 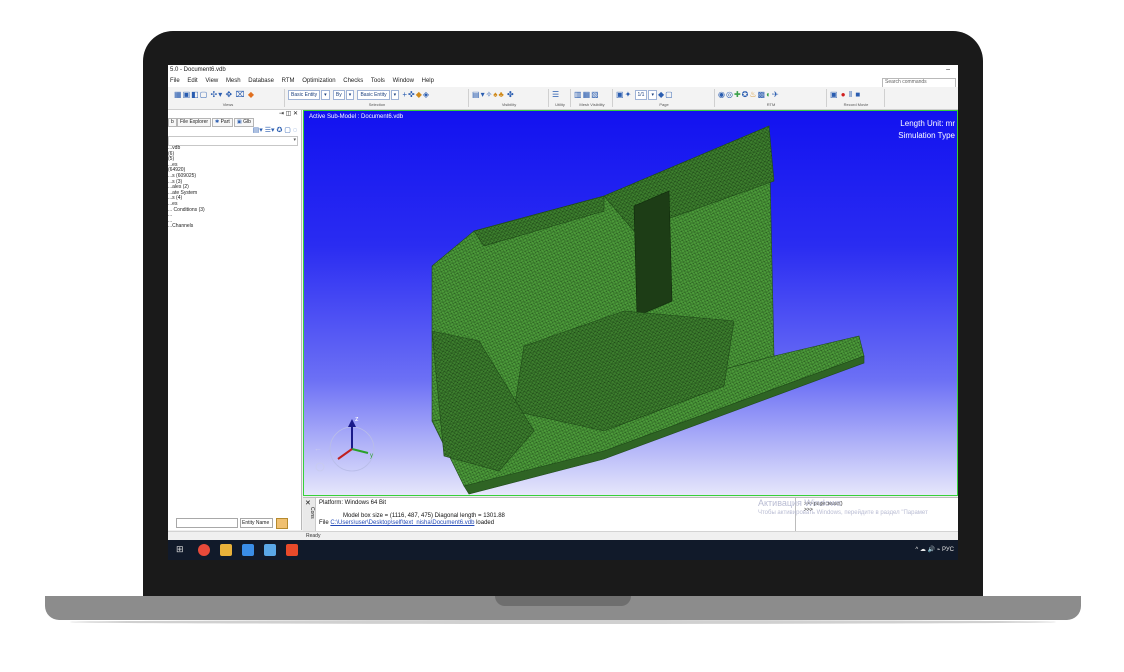 What do you see at coordinates (282, 523) in the screenshot?
I see `filter-apply-button` at bounding box center [282, 523].